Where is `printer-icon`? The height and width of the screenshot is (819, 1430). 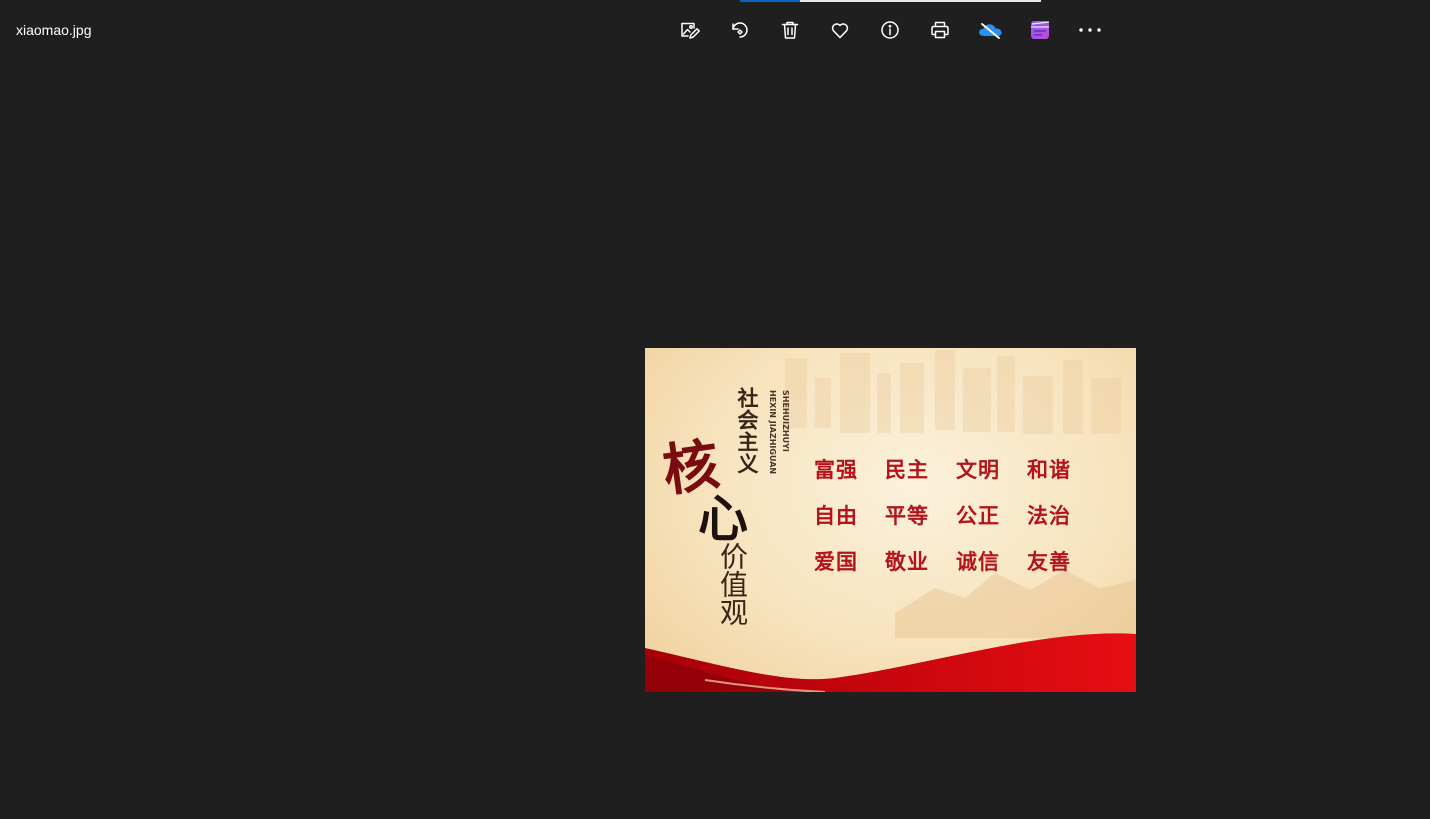
printer-icon is located at coordinates (940, 30).